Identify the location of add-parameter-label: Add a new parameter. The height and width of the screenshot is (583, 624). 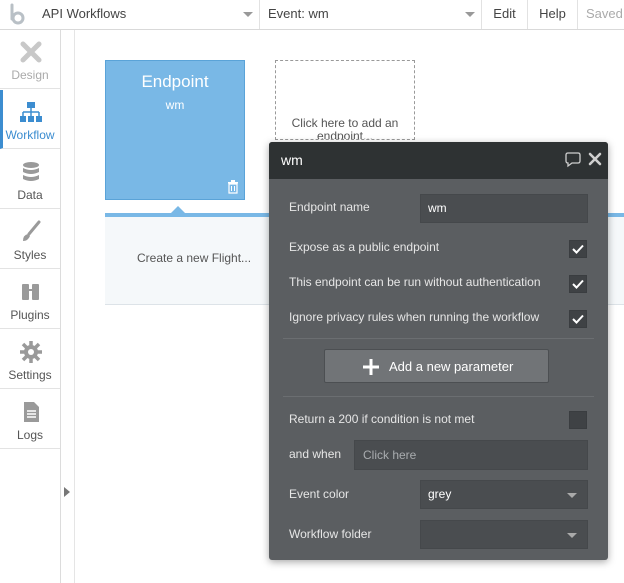
(451, 366).